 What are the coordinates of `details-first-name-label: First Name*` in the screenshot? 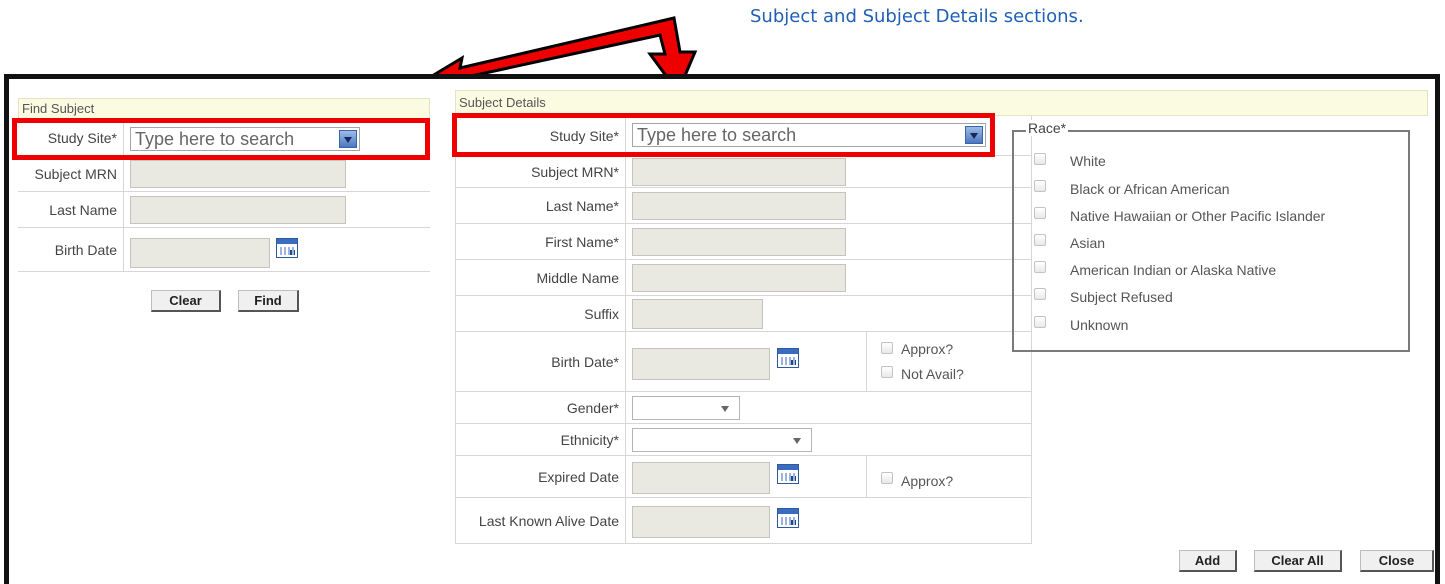 It's located at (541, 241).